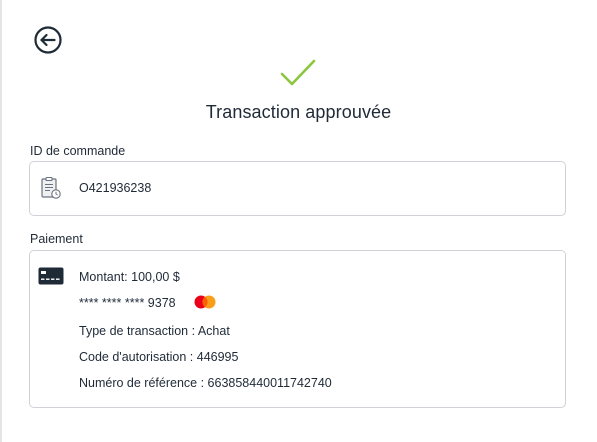 The image size is (597, 442). What do you see at coordinates (1, 221) in the screenshot?
I see `panel-left-border` at bounding box center [1, 221].